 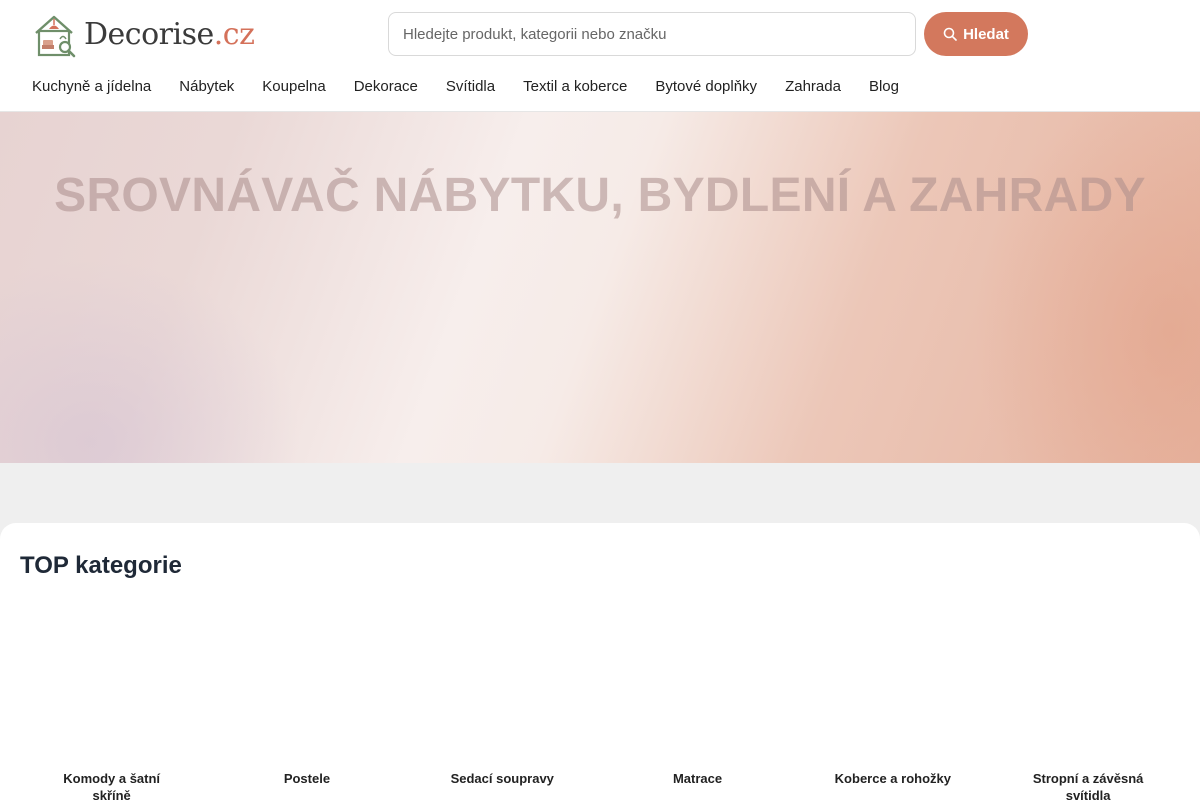 What do you see at coordinates (950, 34) in the screenshot?
I see `search-icon` at bounding box center [950, 34].